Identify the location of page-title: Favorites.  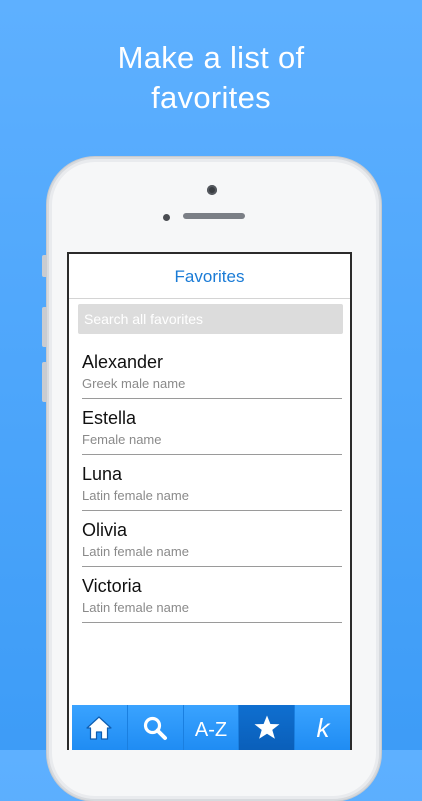
(209, 276).